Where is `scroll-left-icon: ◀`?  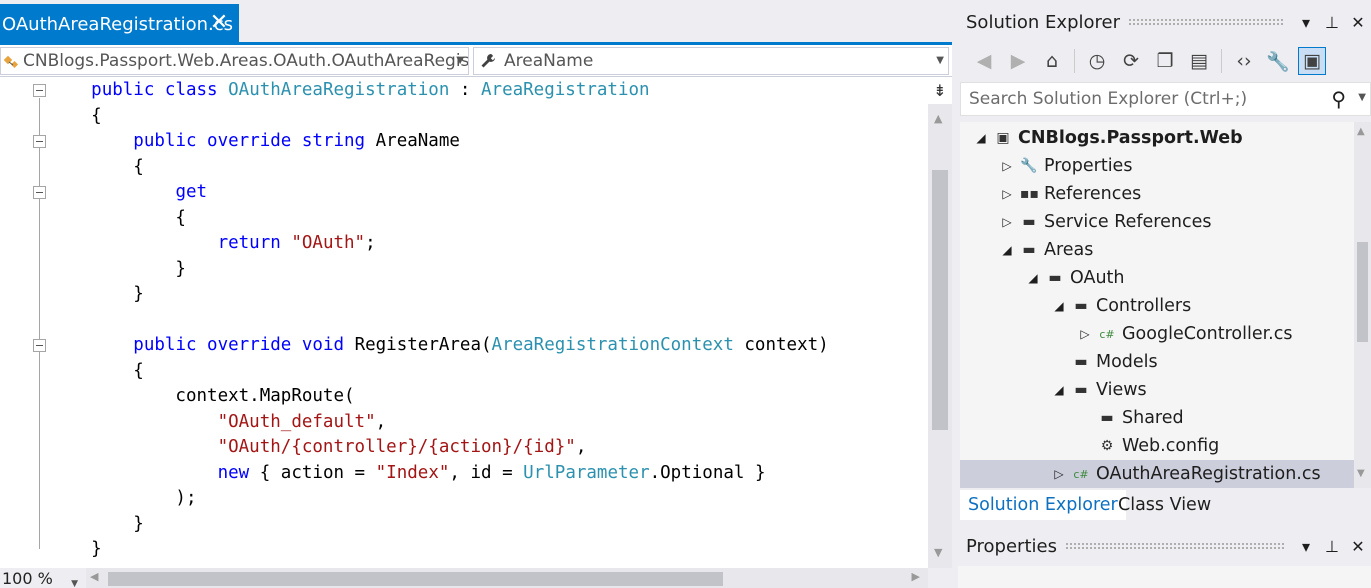
scroll-left-icon: ◀ is located at coordinates (94, 576).